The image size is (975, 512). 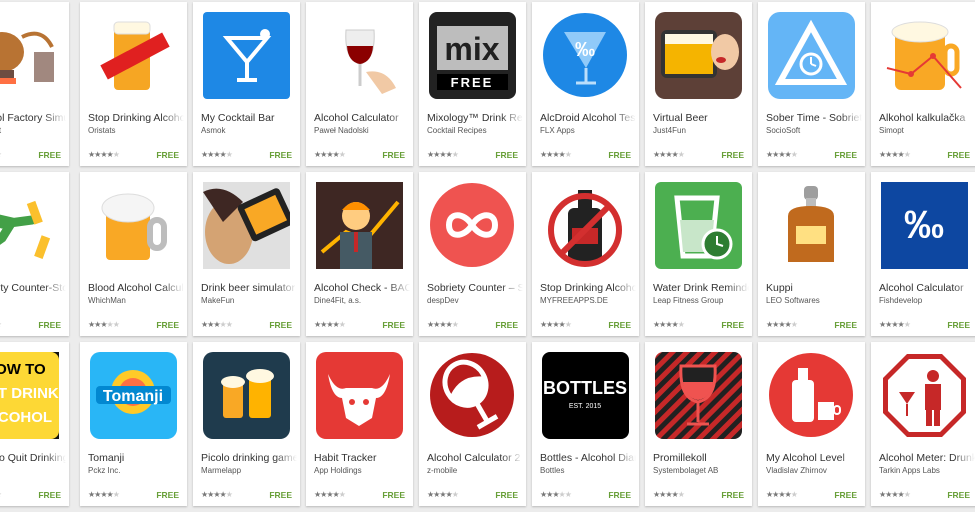 I want to click on app-developer: Paweł Nadolski, so click(x=362, y=130).